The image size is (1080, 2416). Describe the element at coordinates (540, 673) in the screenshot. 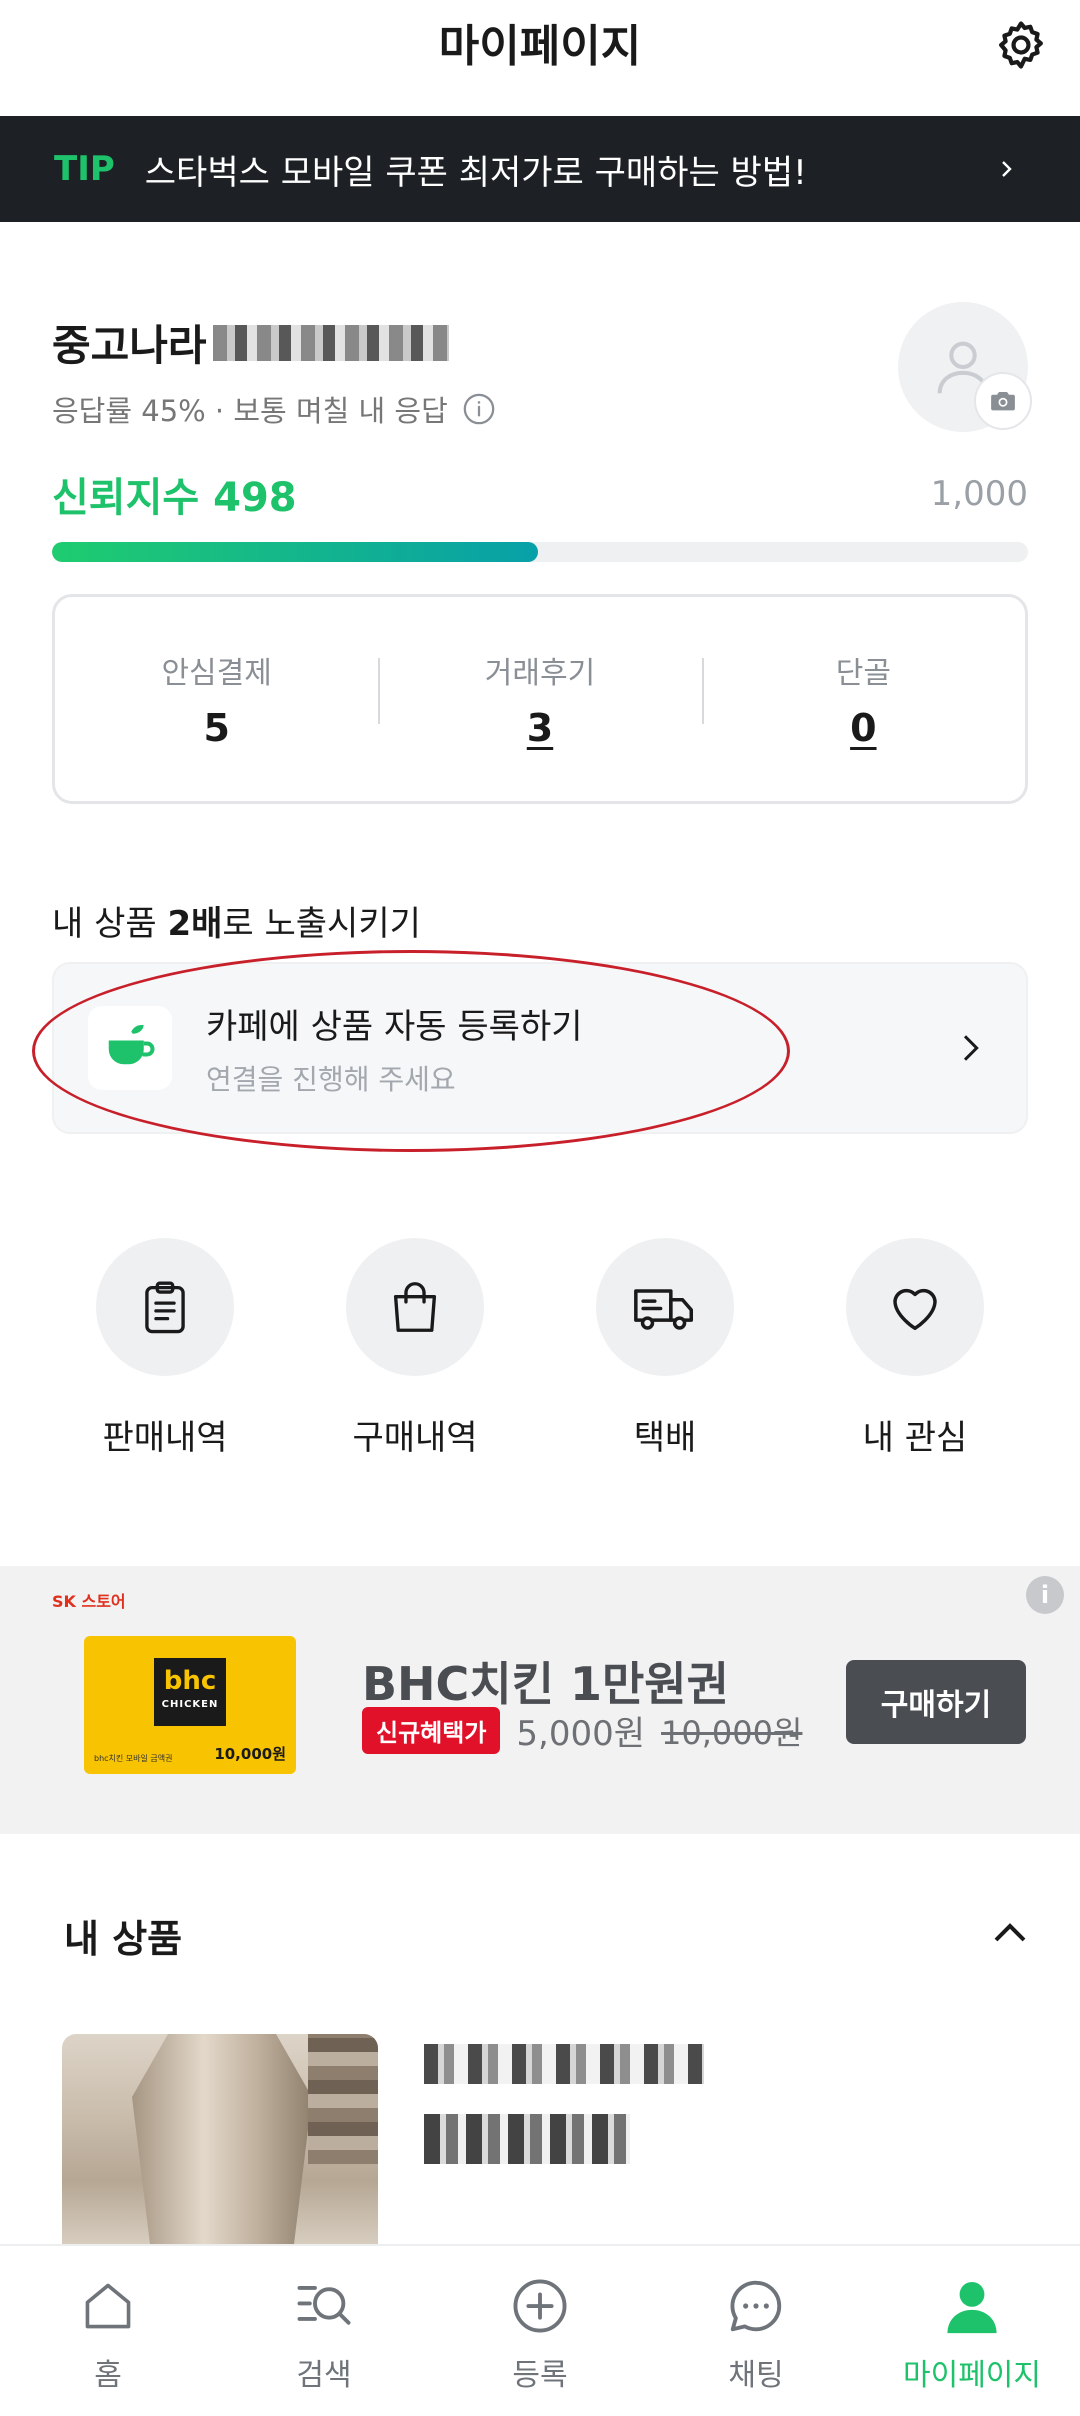

I see `stat-label: 거래후기` at that location.